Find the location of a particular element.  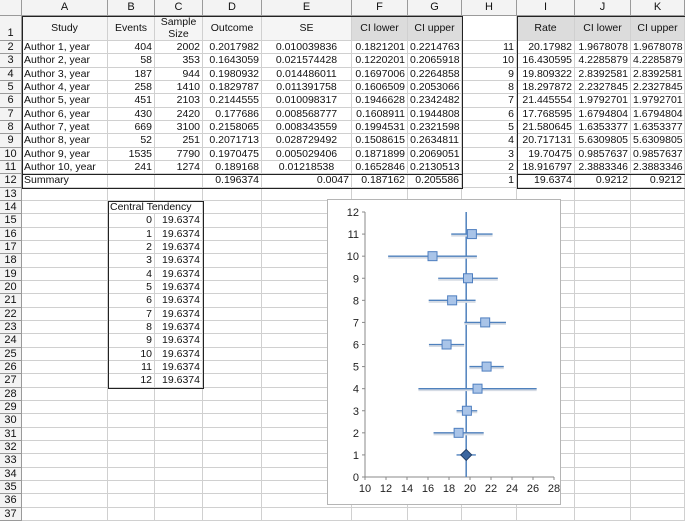

row-header-27: 27 is located at coordinates (11, 381).